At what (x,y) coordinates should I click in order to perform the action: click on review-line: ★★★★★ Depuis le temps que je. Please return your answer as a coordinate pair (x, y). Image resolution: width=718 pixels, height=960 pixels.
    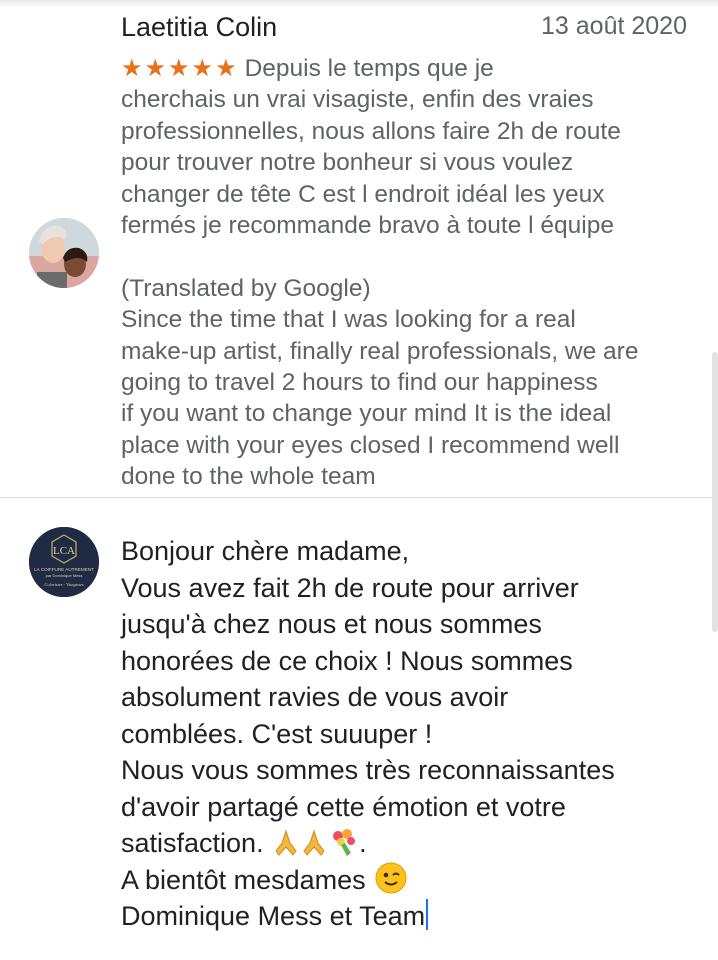
    Looking at the image, I should click on (307, 68).